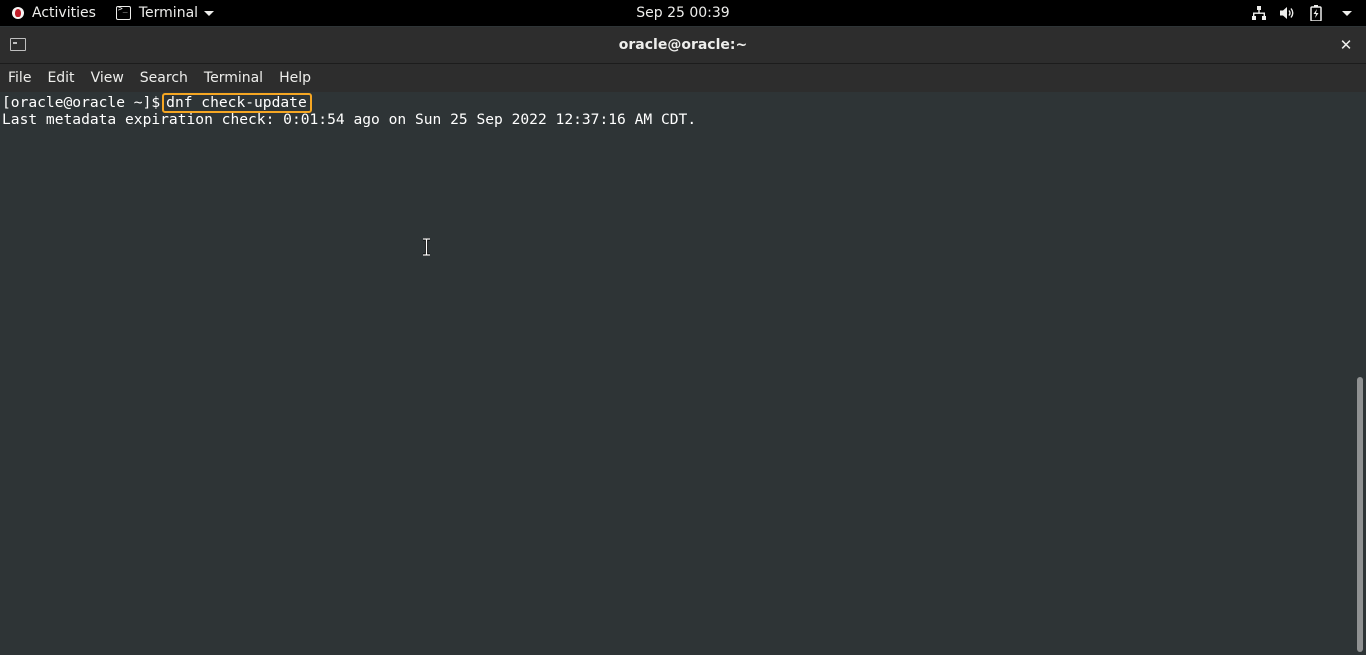 This screenshot has height=655, width=1366. I want to click on window-title: oracle@oracle:~, so click(683, 45).